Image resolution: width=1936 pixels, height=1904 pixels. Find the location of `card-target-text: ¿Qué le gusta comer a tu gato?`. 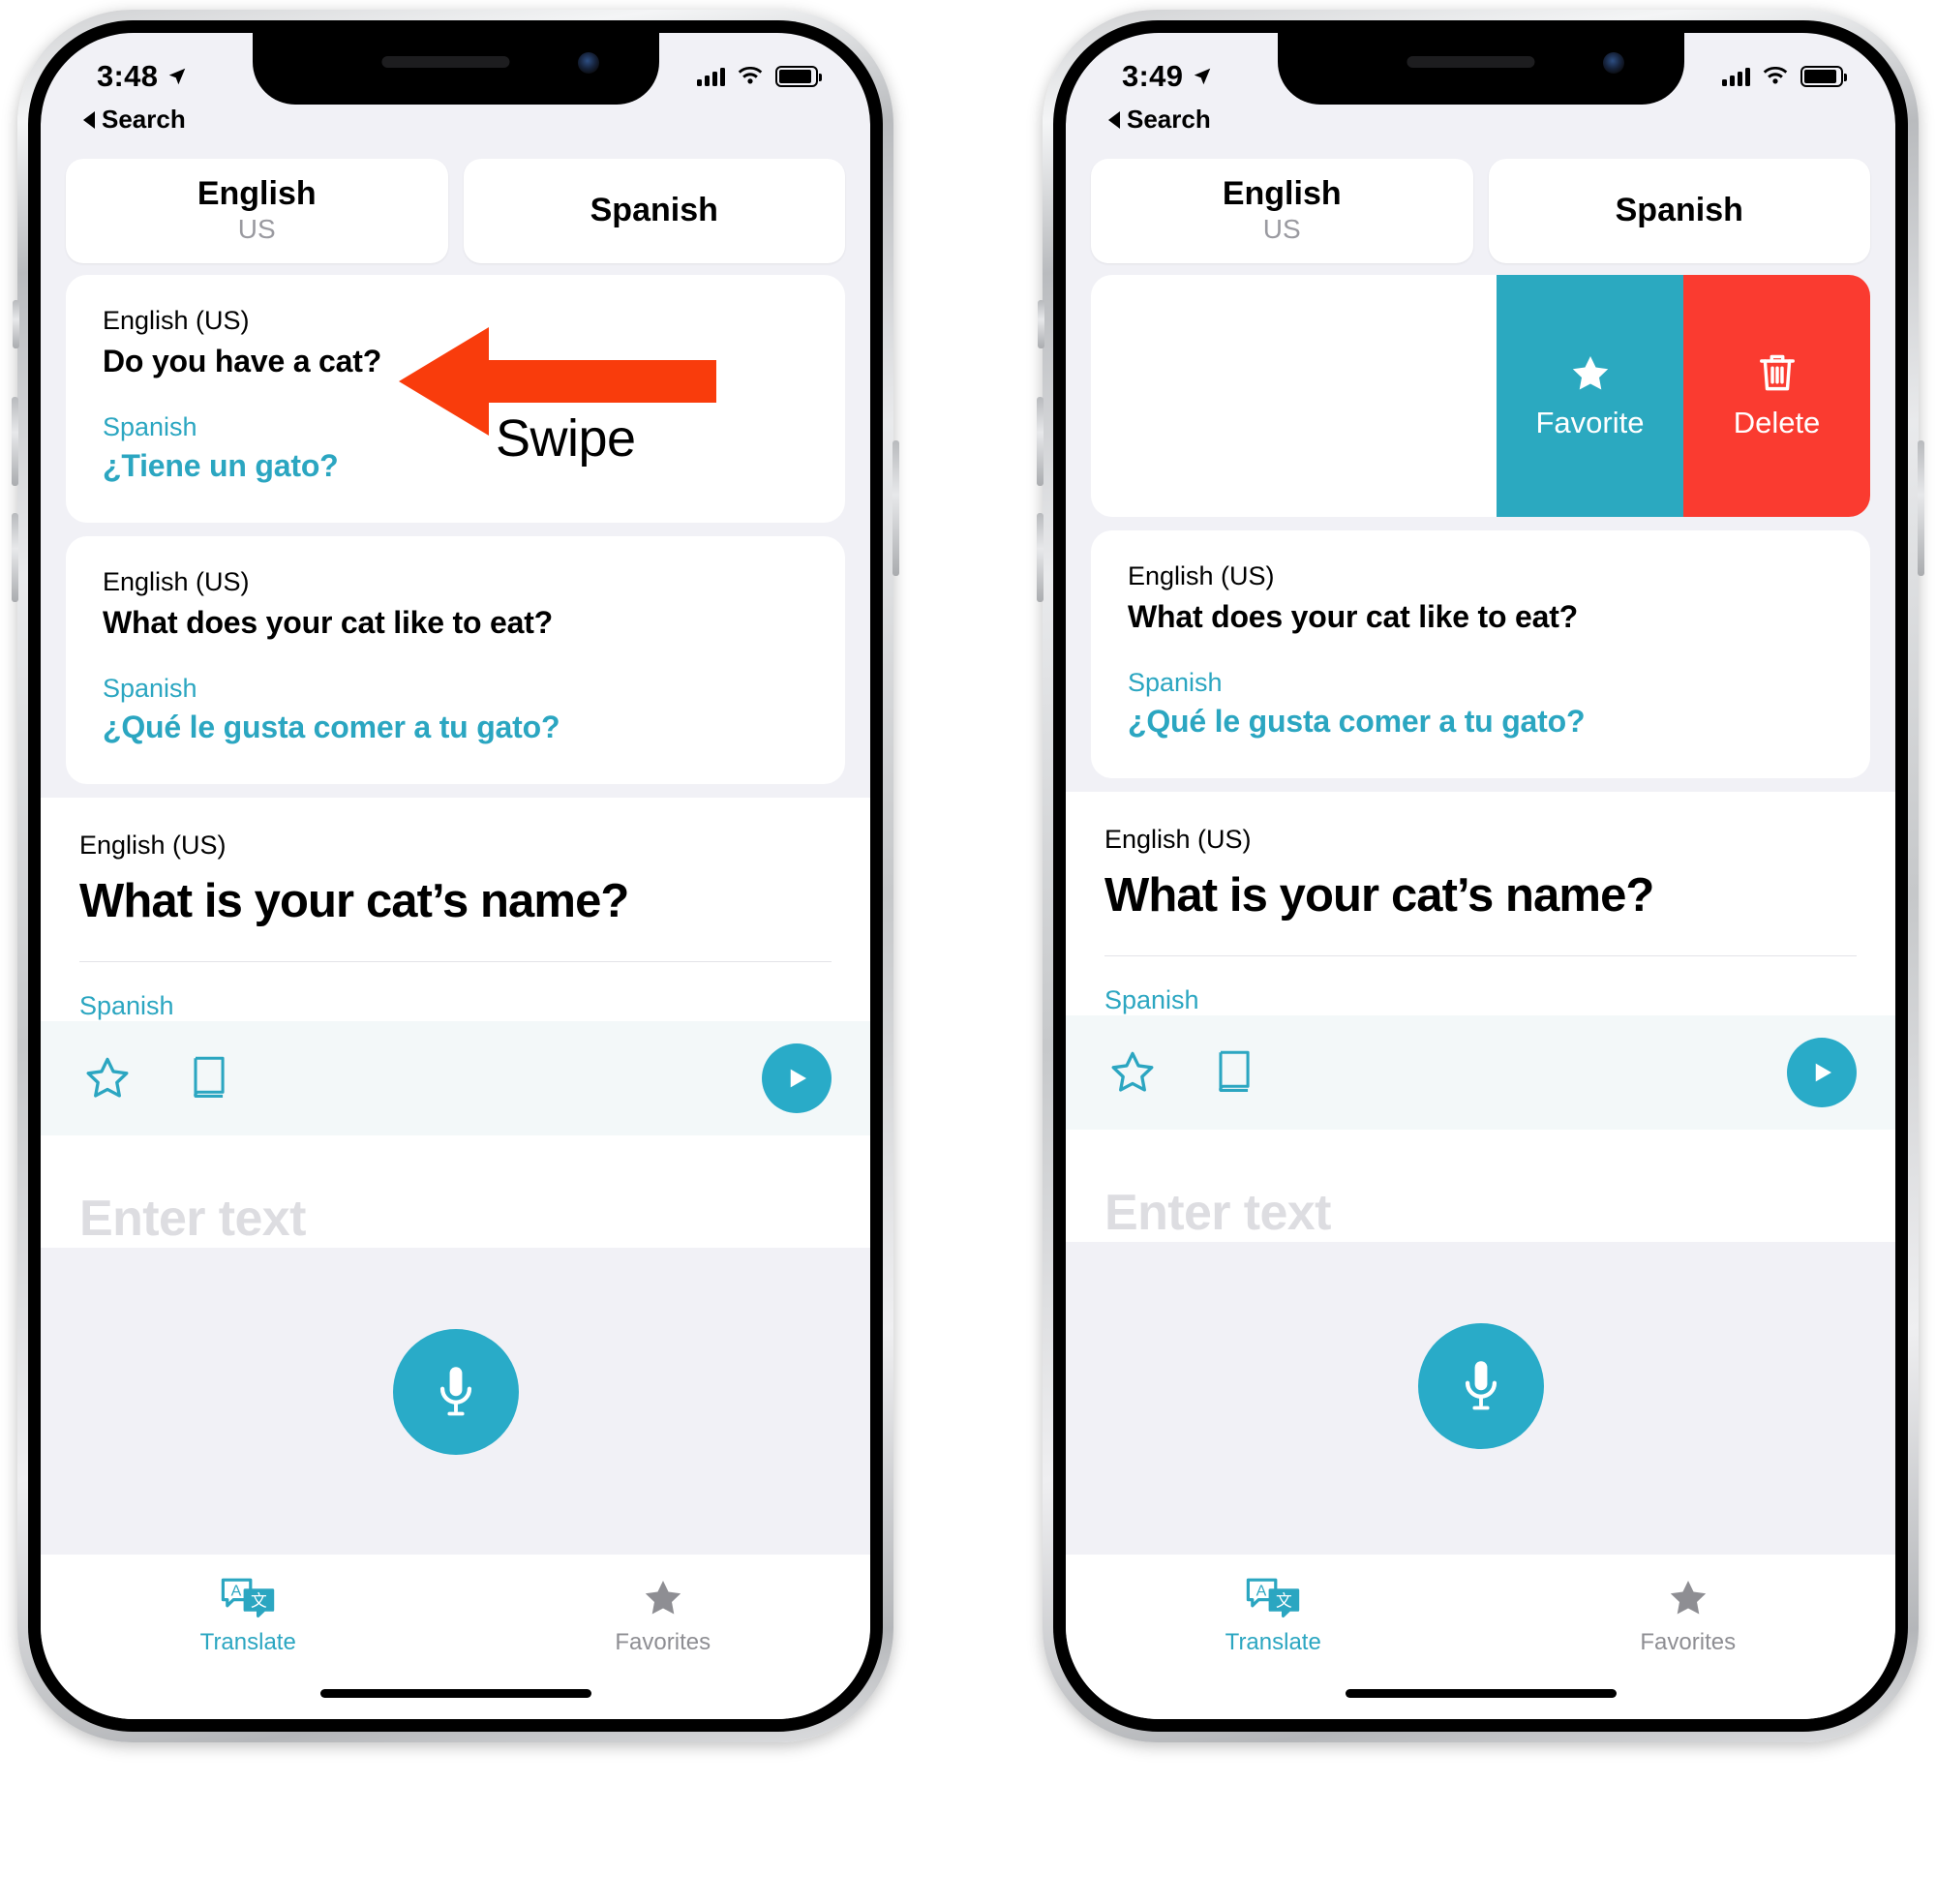

card-target-text: ¿Qué le gusta comer a tu gato? is located at coordinates (331, 727).